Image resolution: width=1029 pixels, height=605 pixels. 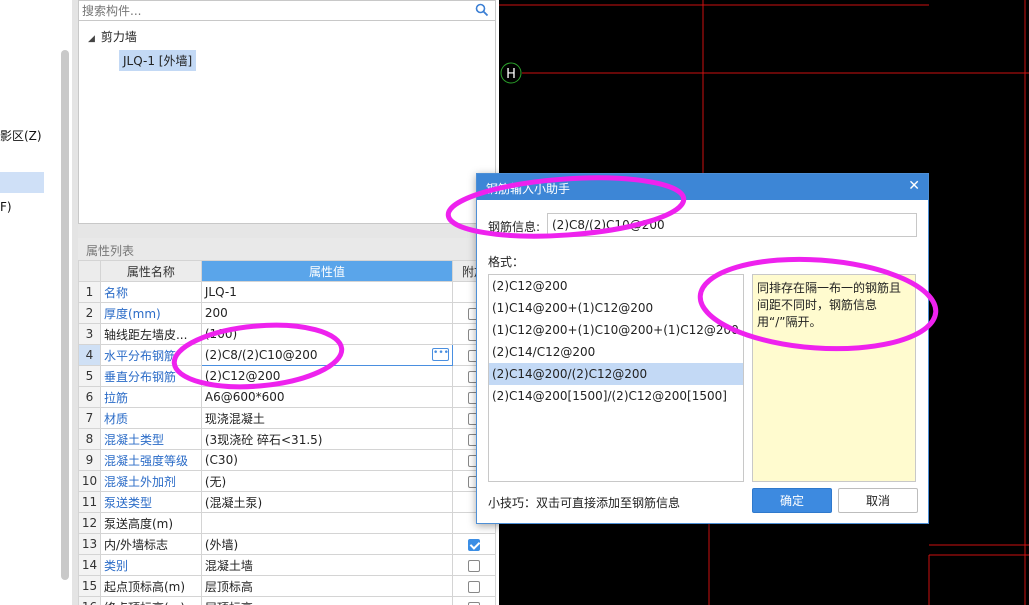 What do you see at coordinates (150, 600) in the screenshot?
I see `property-name: 终点顶标高(m)` at bounding box center [150, 600].